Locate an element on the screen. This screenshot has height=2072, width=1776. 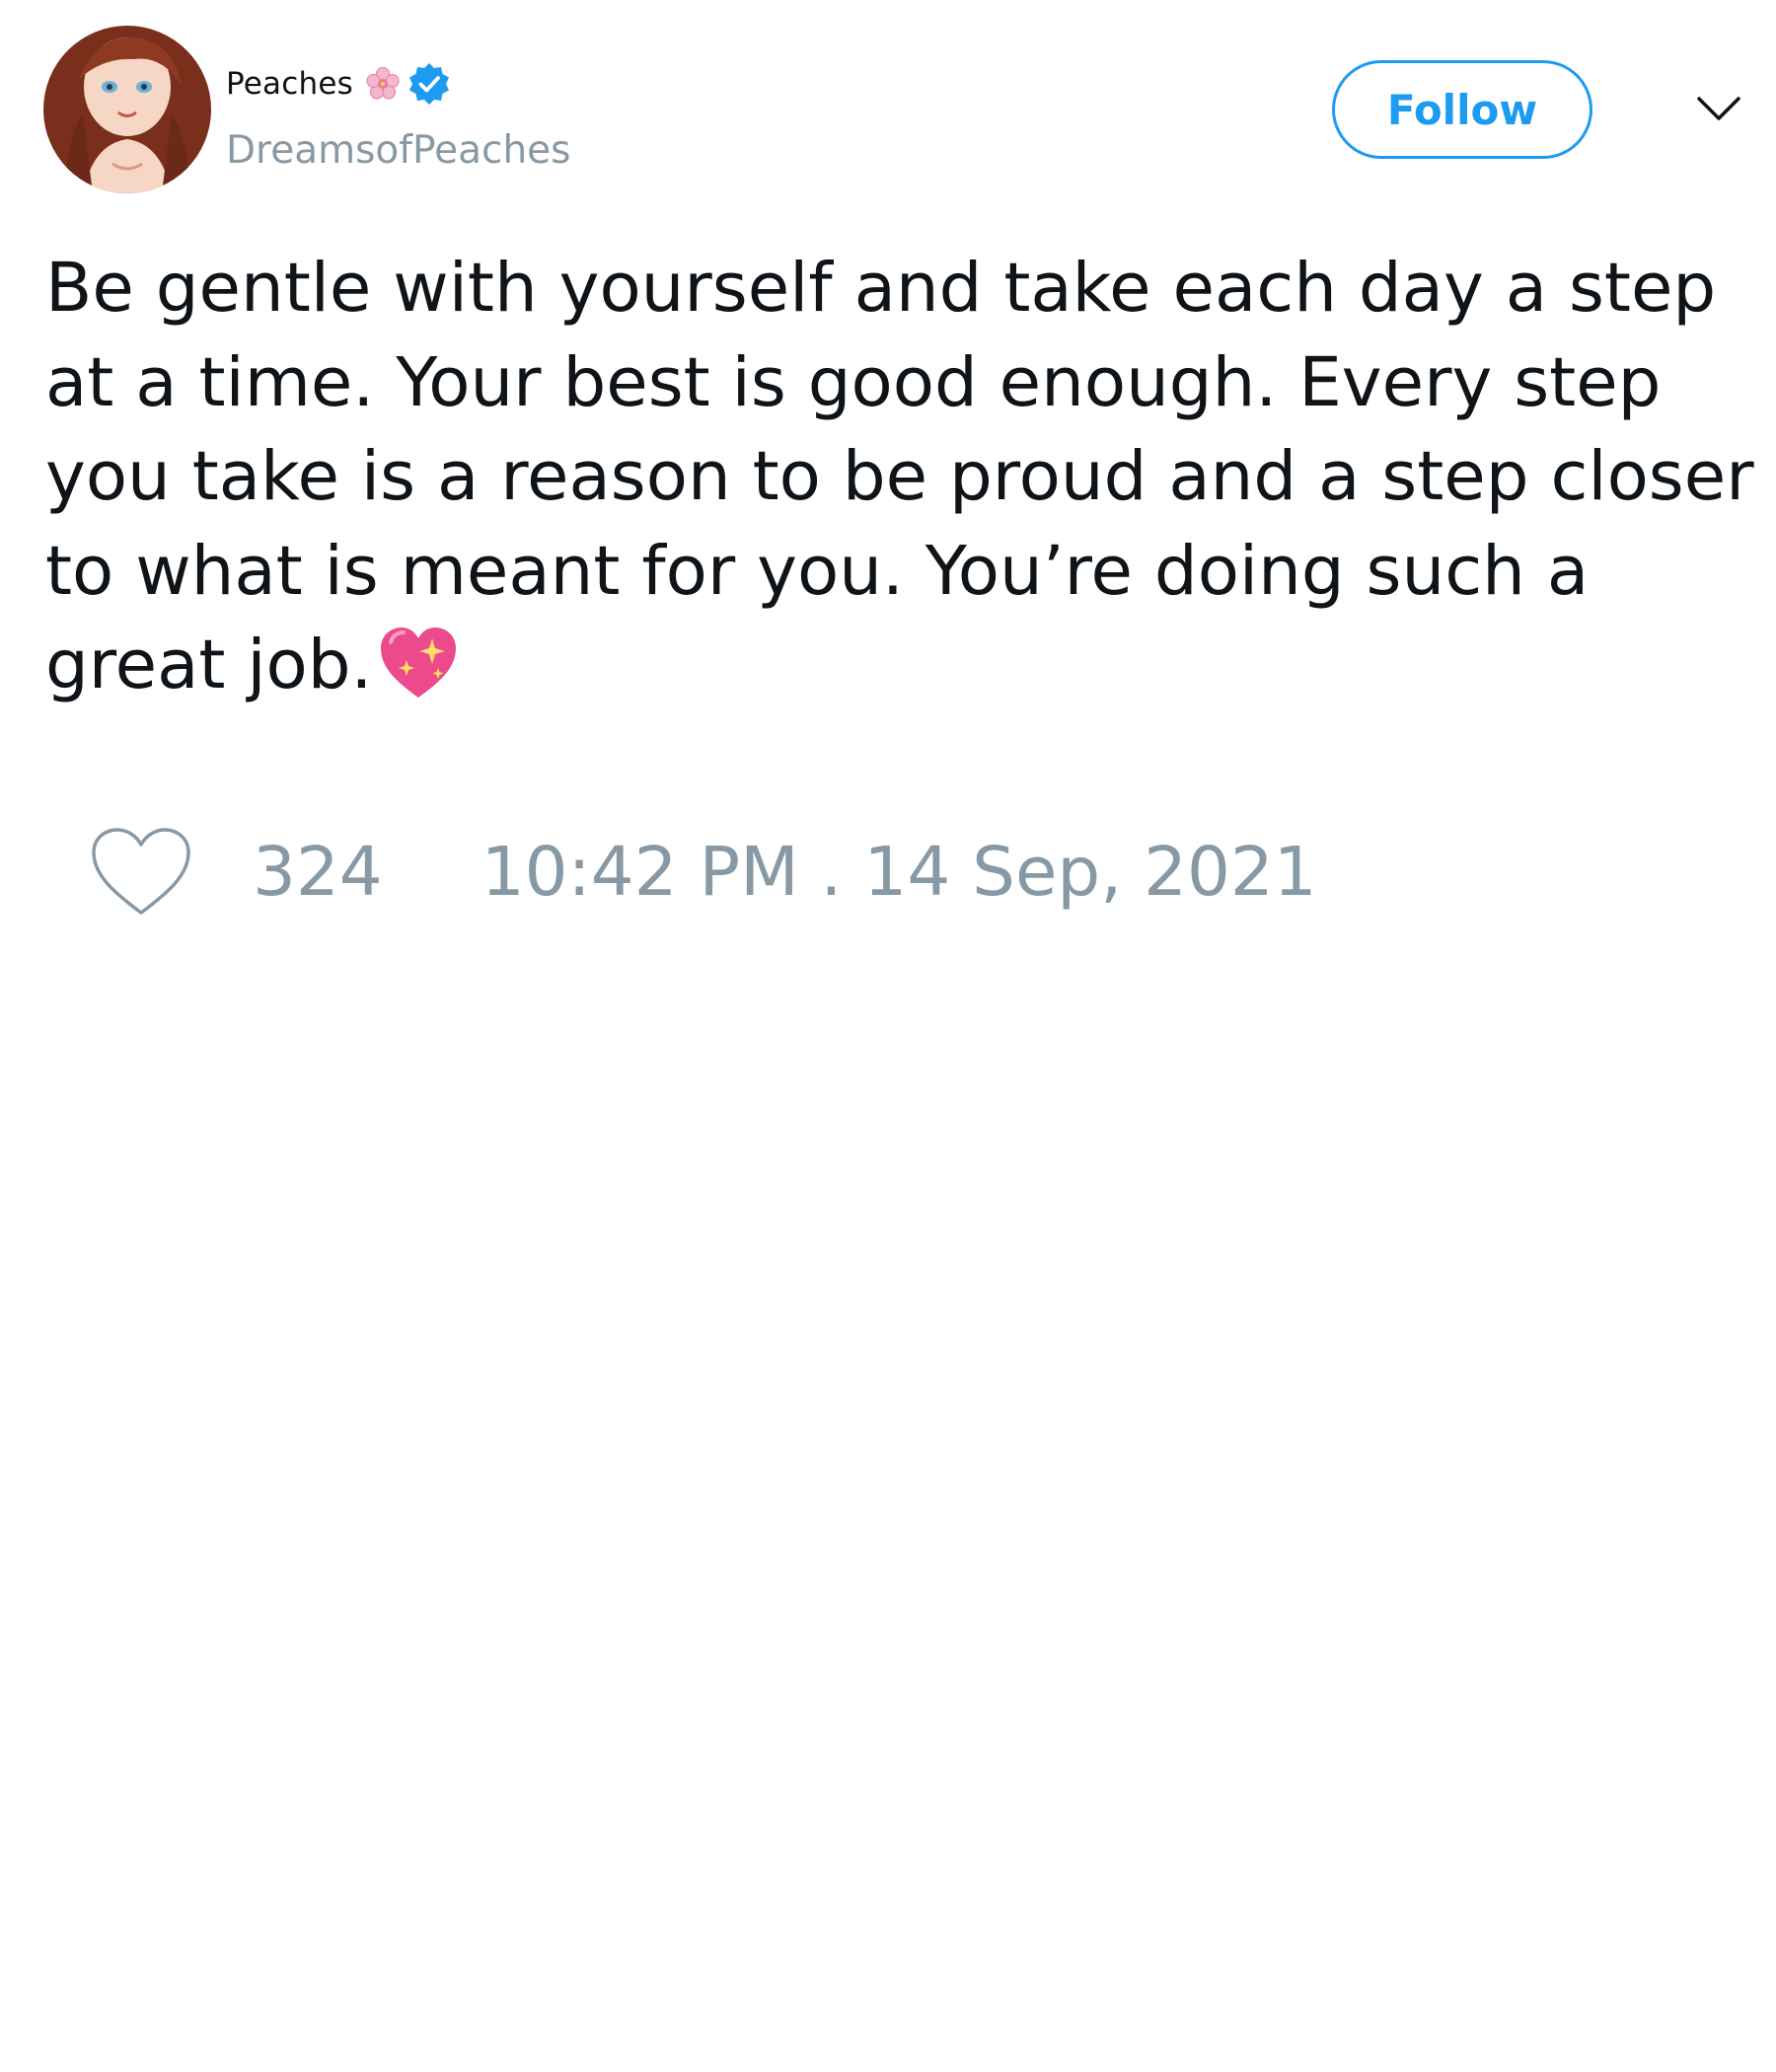
tweet-footer: 324 10:42 PM . 14 Sep, 2021 is located at coordinates (703, 873).